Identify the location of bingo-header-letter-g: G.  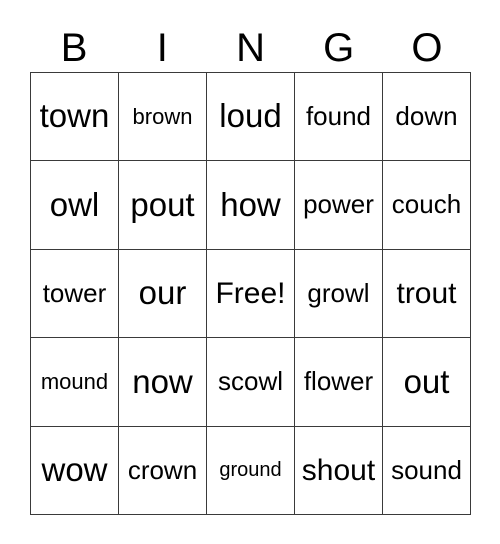
(339, 48).